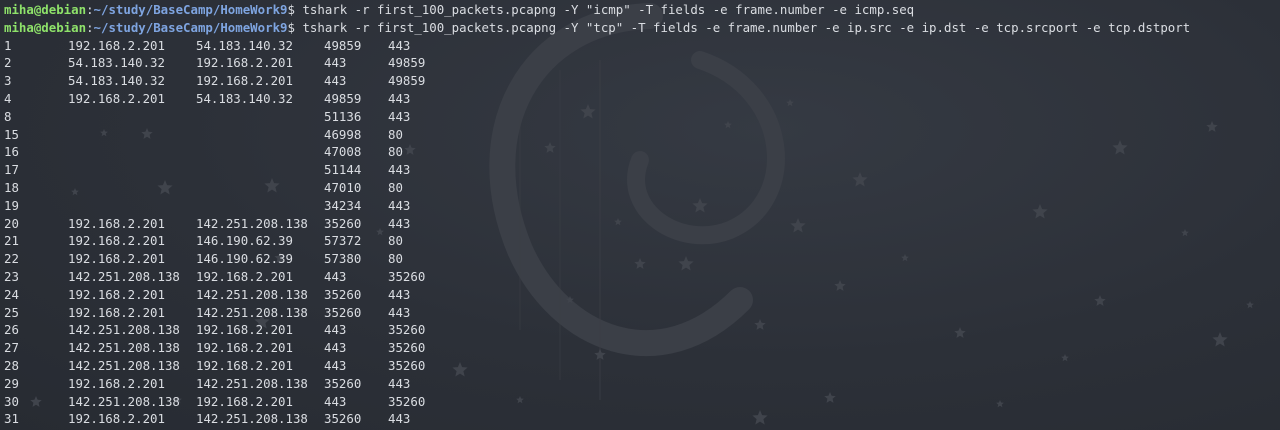  I want to click on frame-number: 24, so click(11, 294).